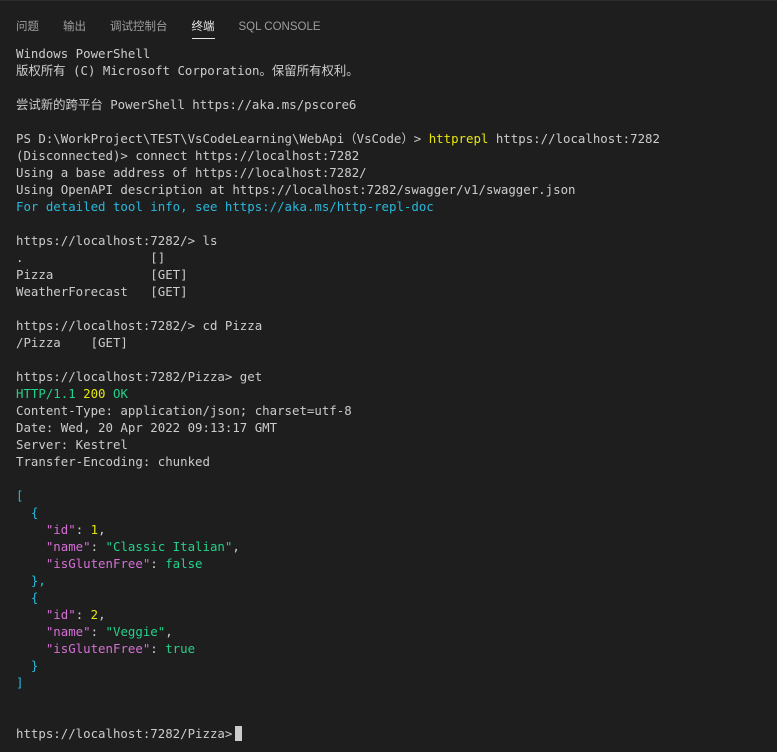  Describe the element at coordinates (458, 138) in the screenshot. I see `terminal-text: httprepl` at that location.